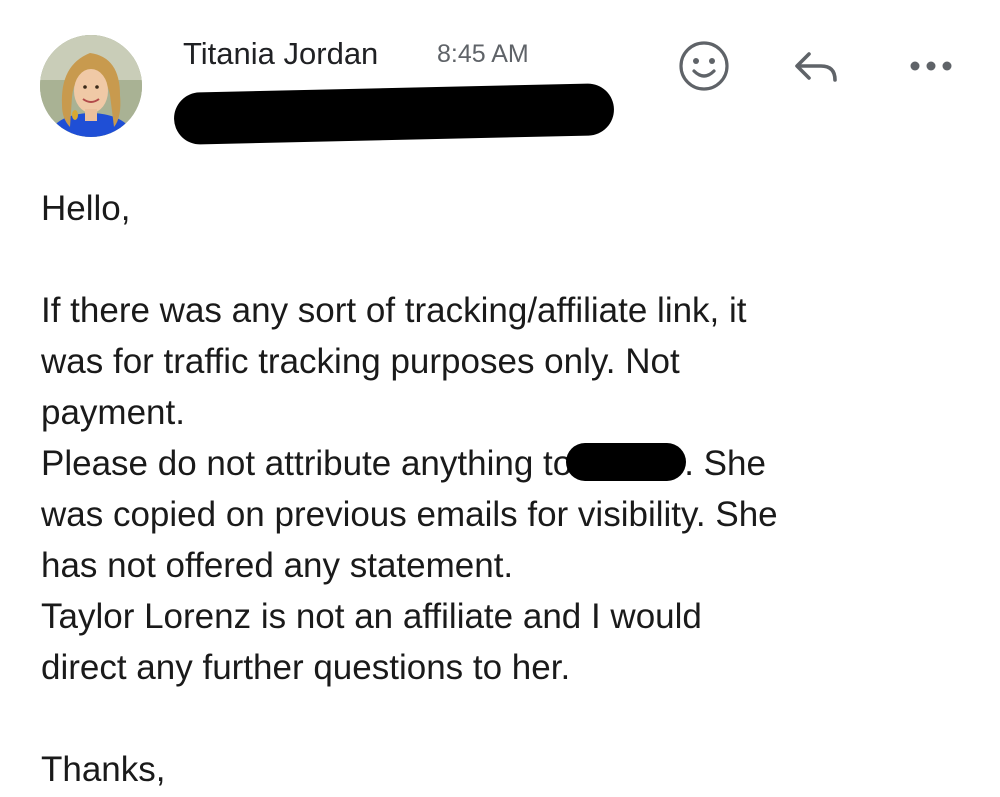  What do you see at coordinates (725, 463) in the screenshot?
I see `body-text-segment: . She` at bounding box center [725, 463].